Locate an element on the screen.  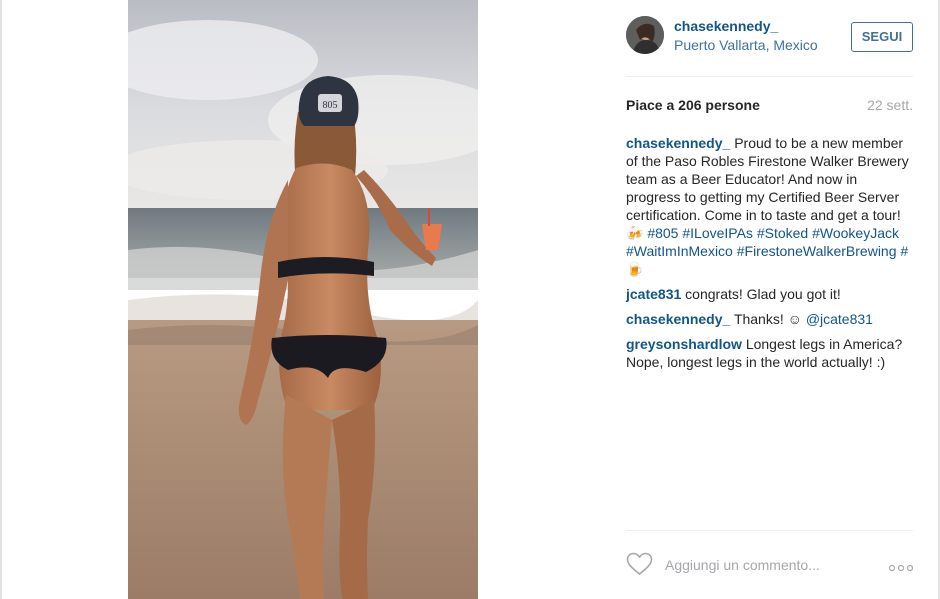
comment-composer is located at coordinates (770, 565).